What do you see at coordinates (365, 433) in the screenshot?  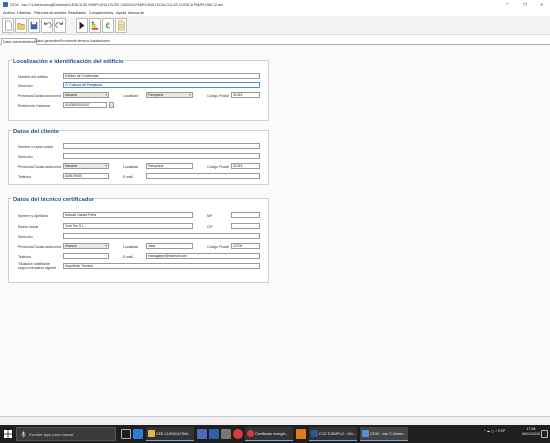 I see `ce3x-icon` at bounding box center [365, 433].